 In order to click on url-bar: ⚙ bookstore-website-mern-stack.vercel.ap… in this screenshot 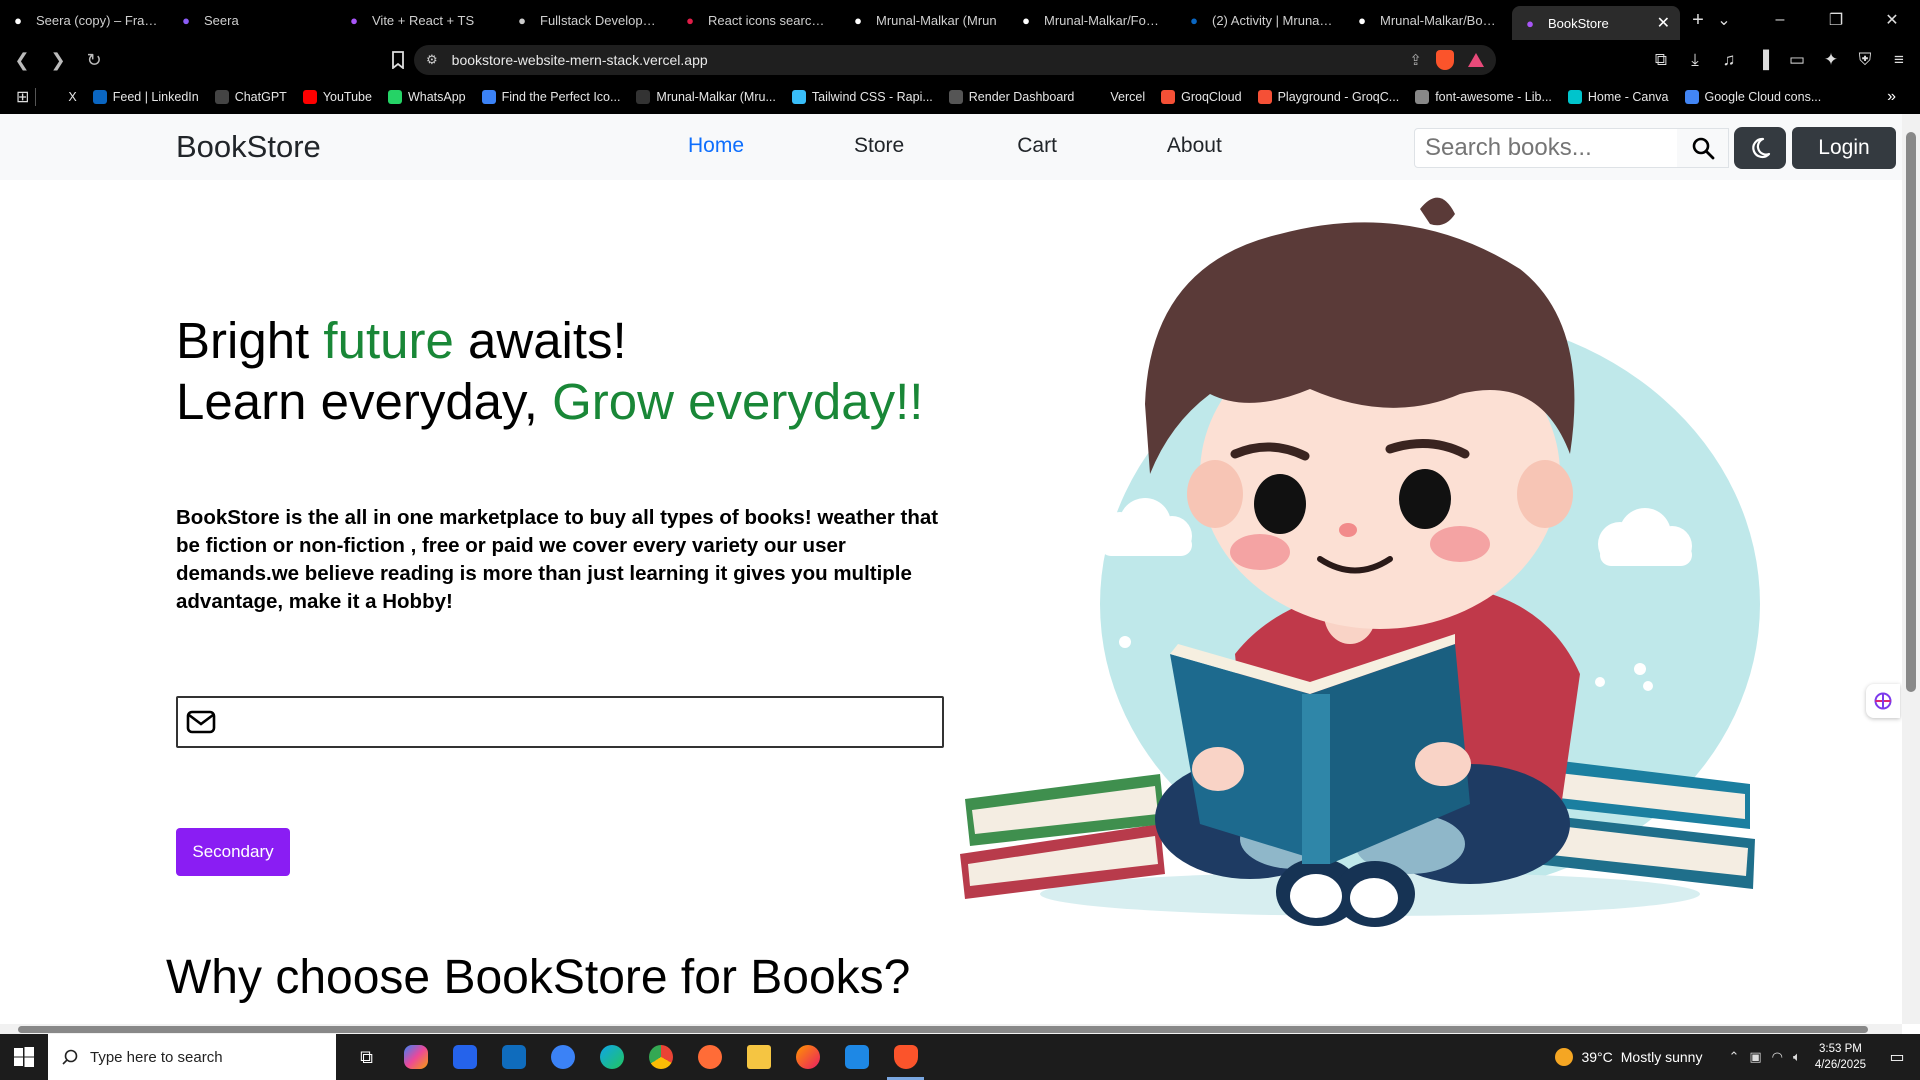, I will do `click(955, 60)`.